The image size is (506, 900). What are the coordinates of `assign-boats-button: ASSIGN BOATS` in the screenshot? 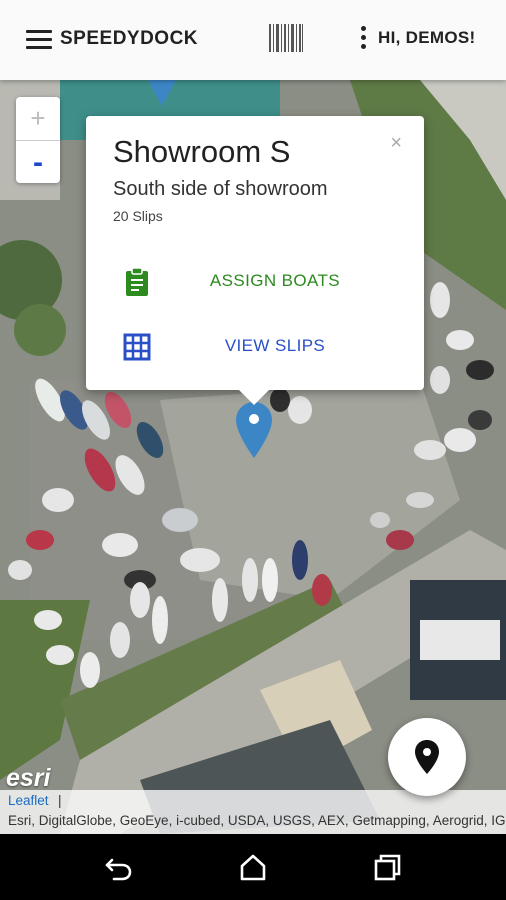 It's located at (255, 281).